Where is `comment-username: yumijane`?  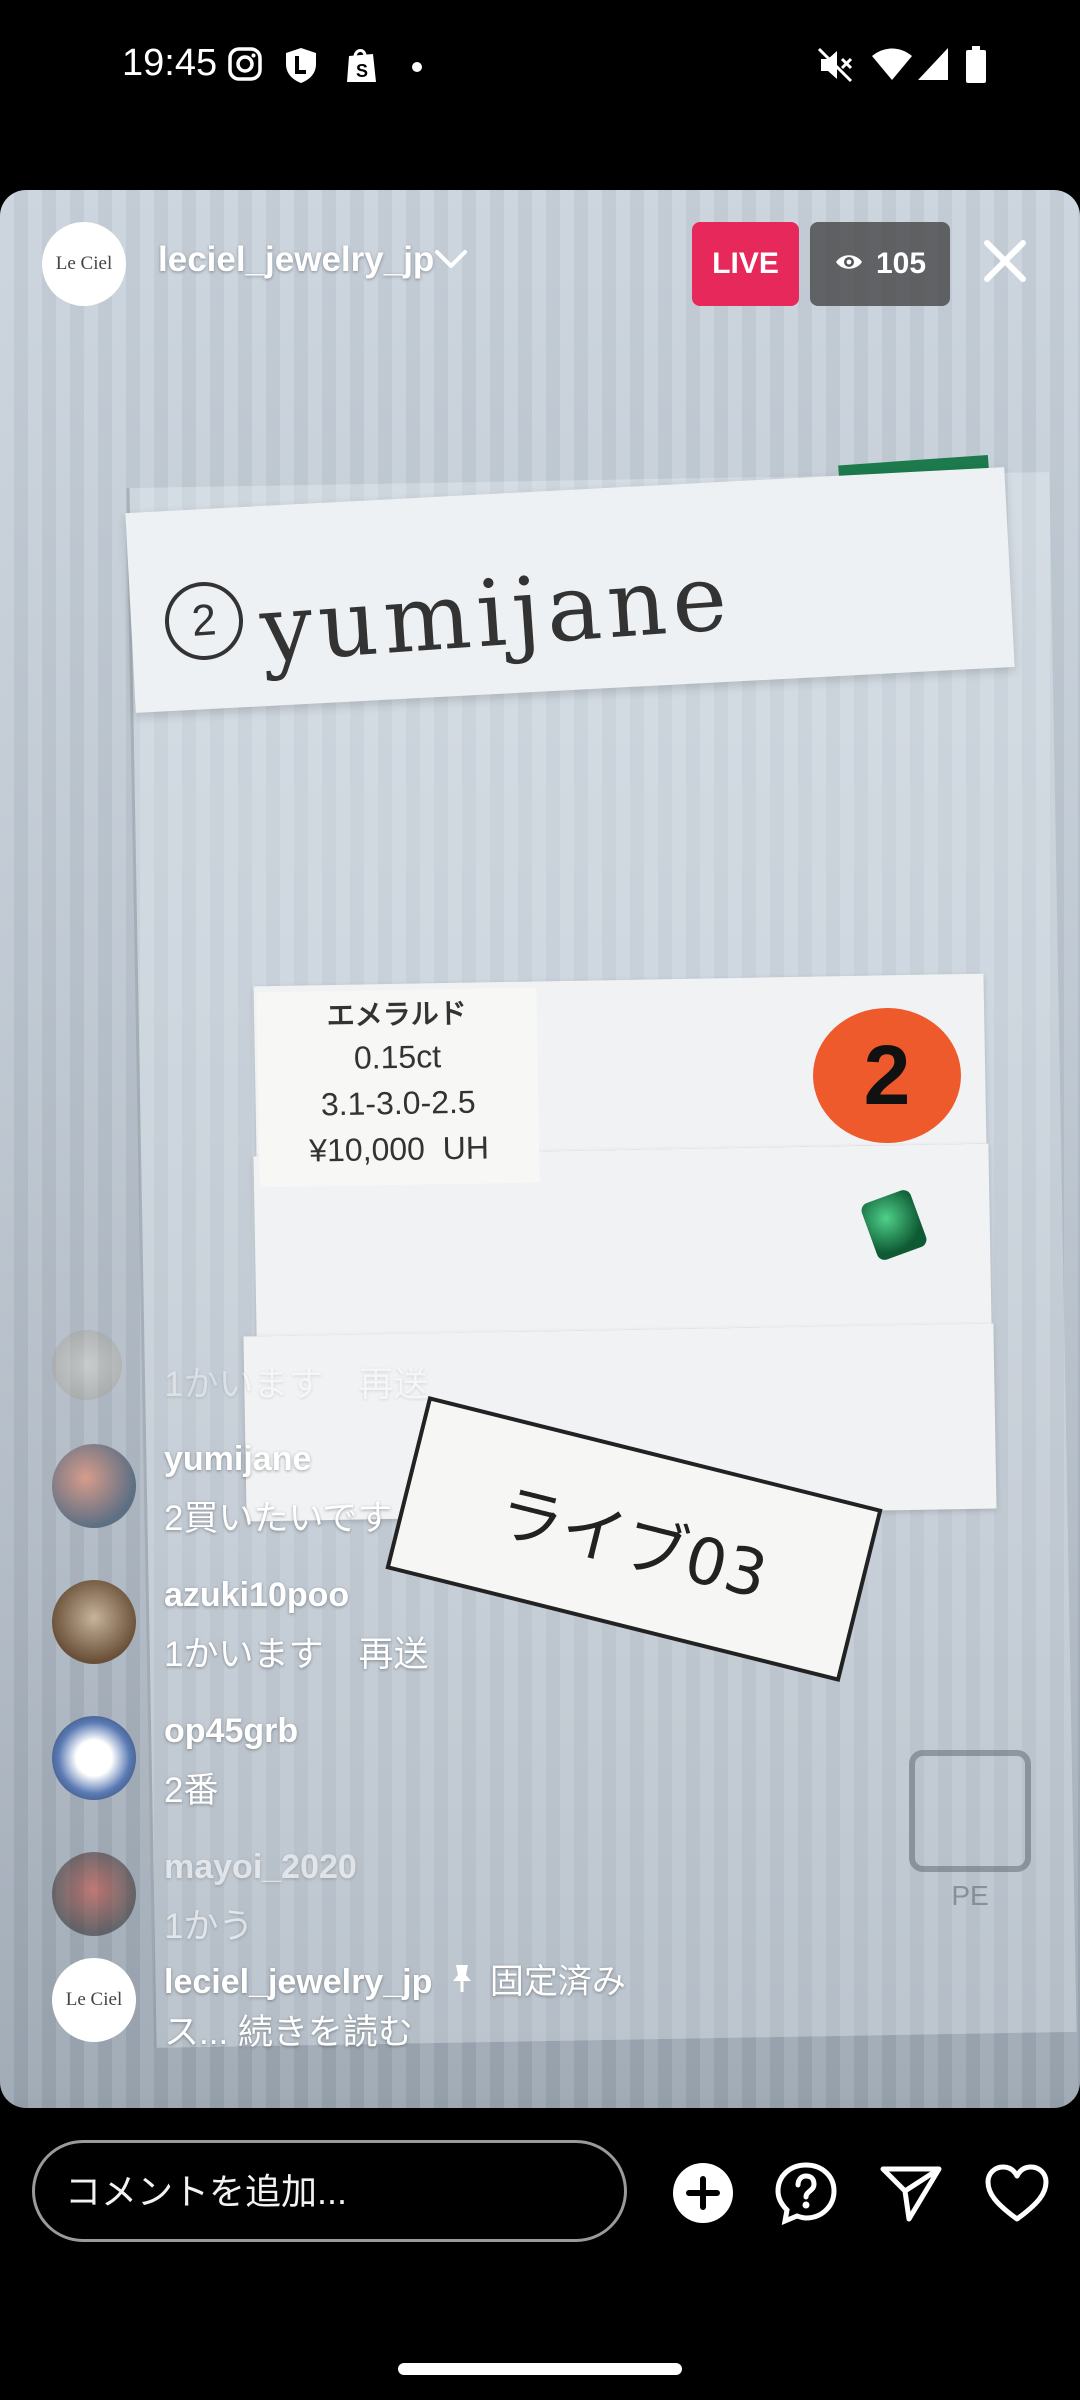 comment-username: yumijane is located at coordinates (237, 1459).